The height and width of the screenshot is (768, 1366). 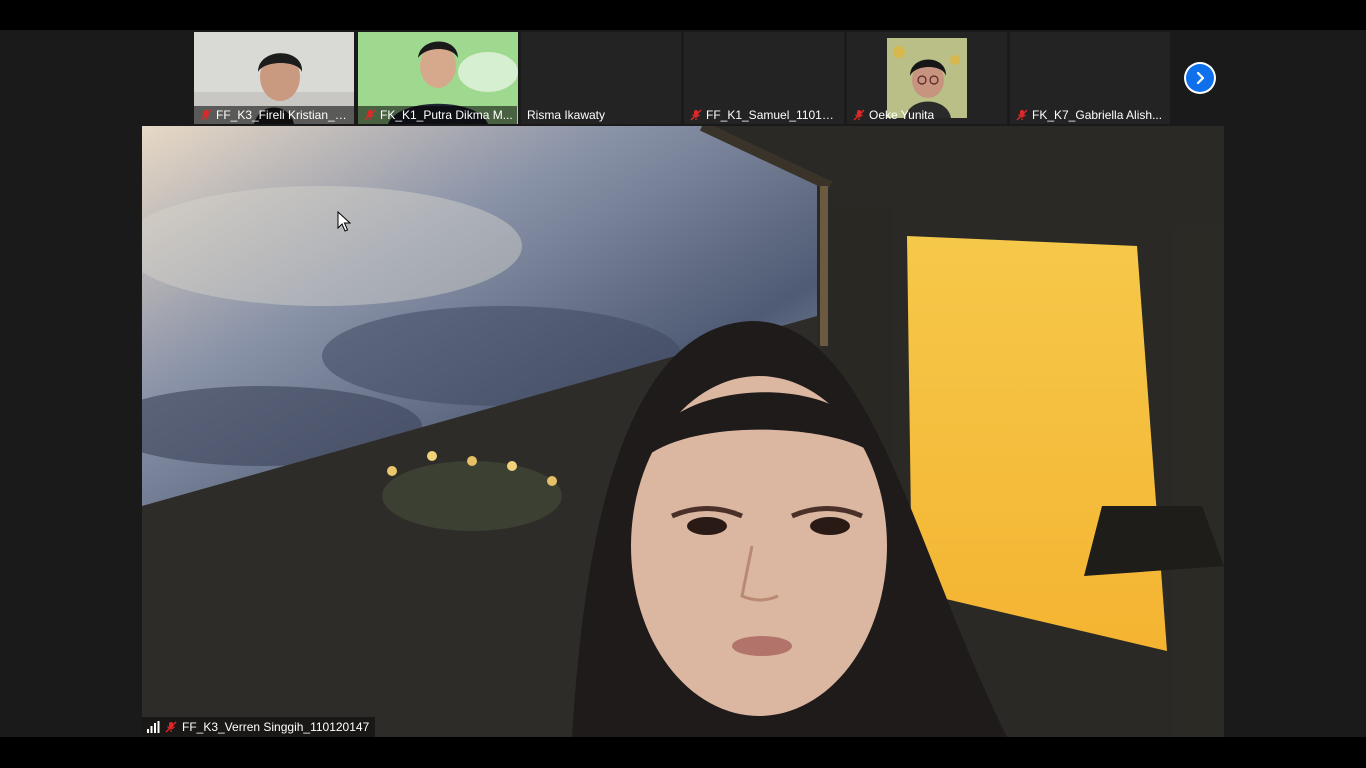 I want to click on active-speaker-label: FF_K3_Verren Singgih_110120147, so click(x=259, y=727).